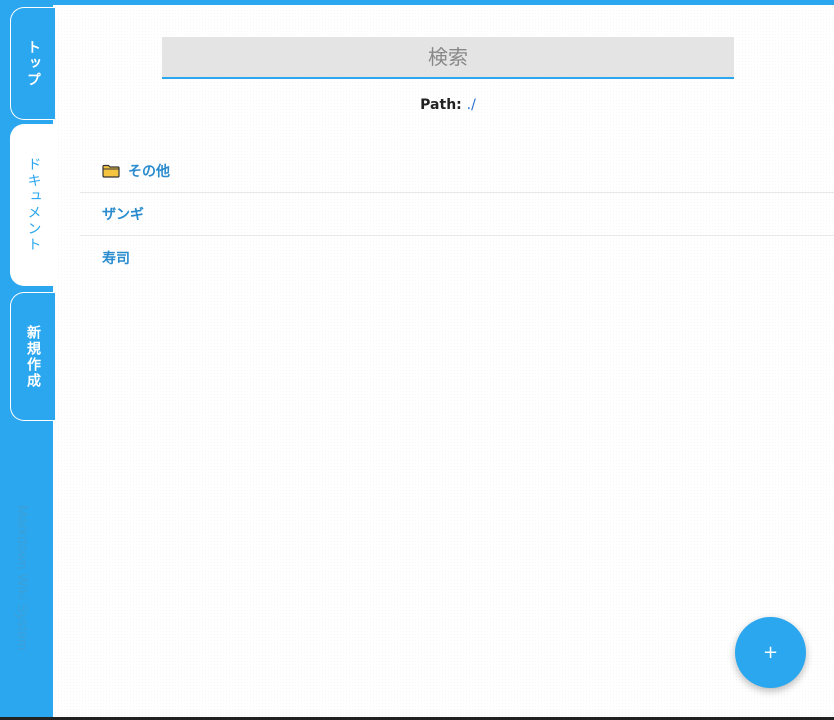 The height and width of the screenshot is (720, 834). I want to click on tab-top: トップ, so click(32, 63).